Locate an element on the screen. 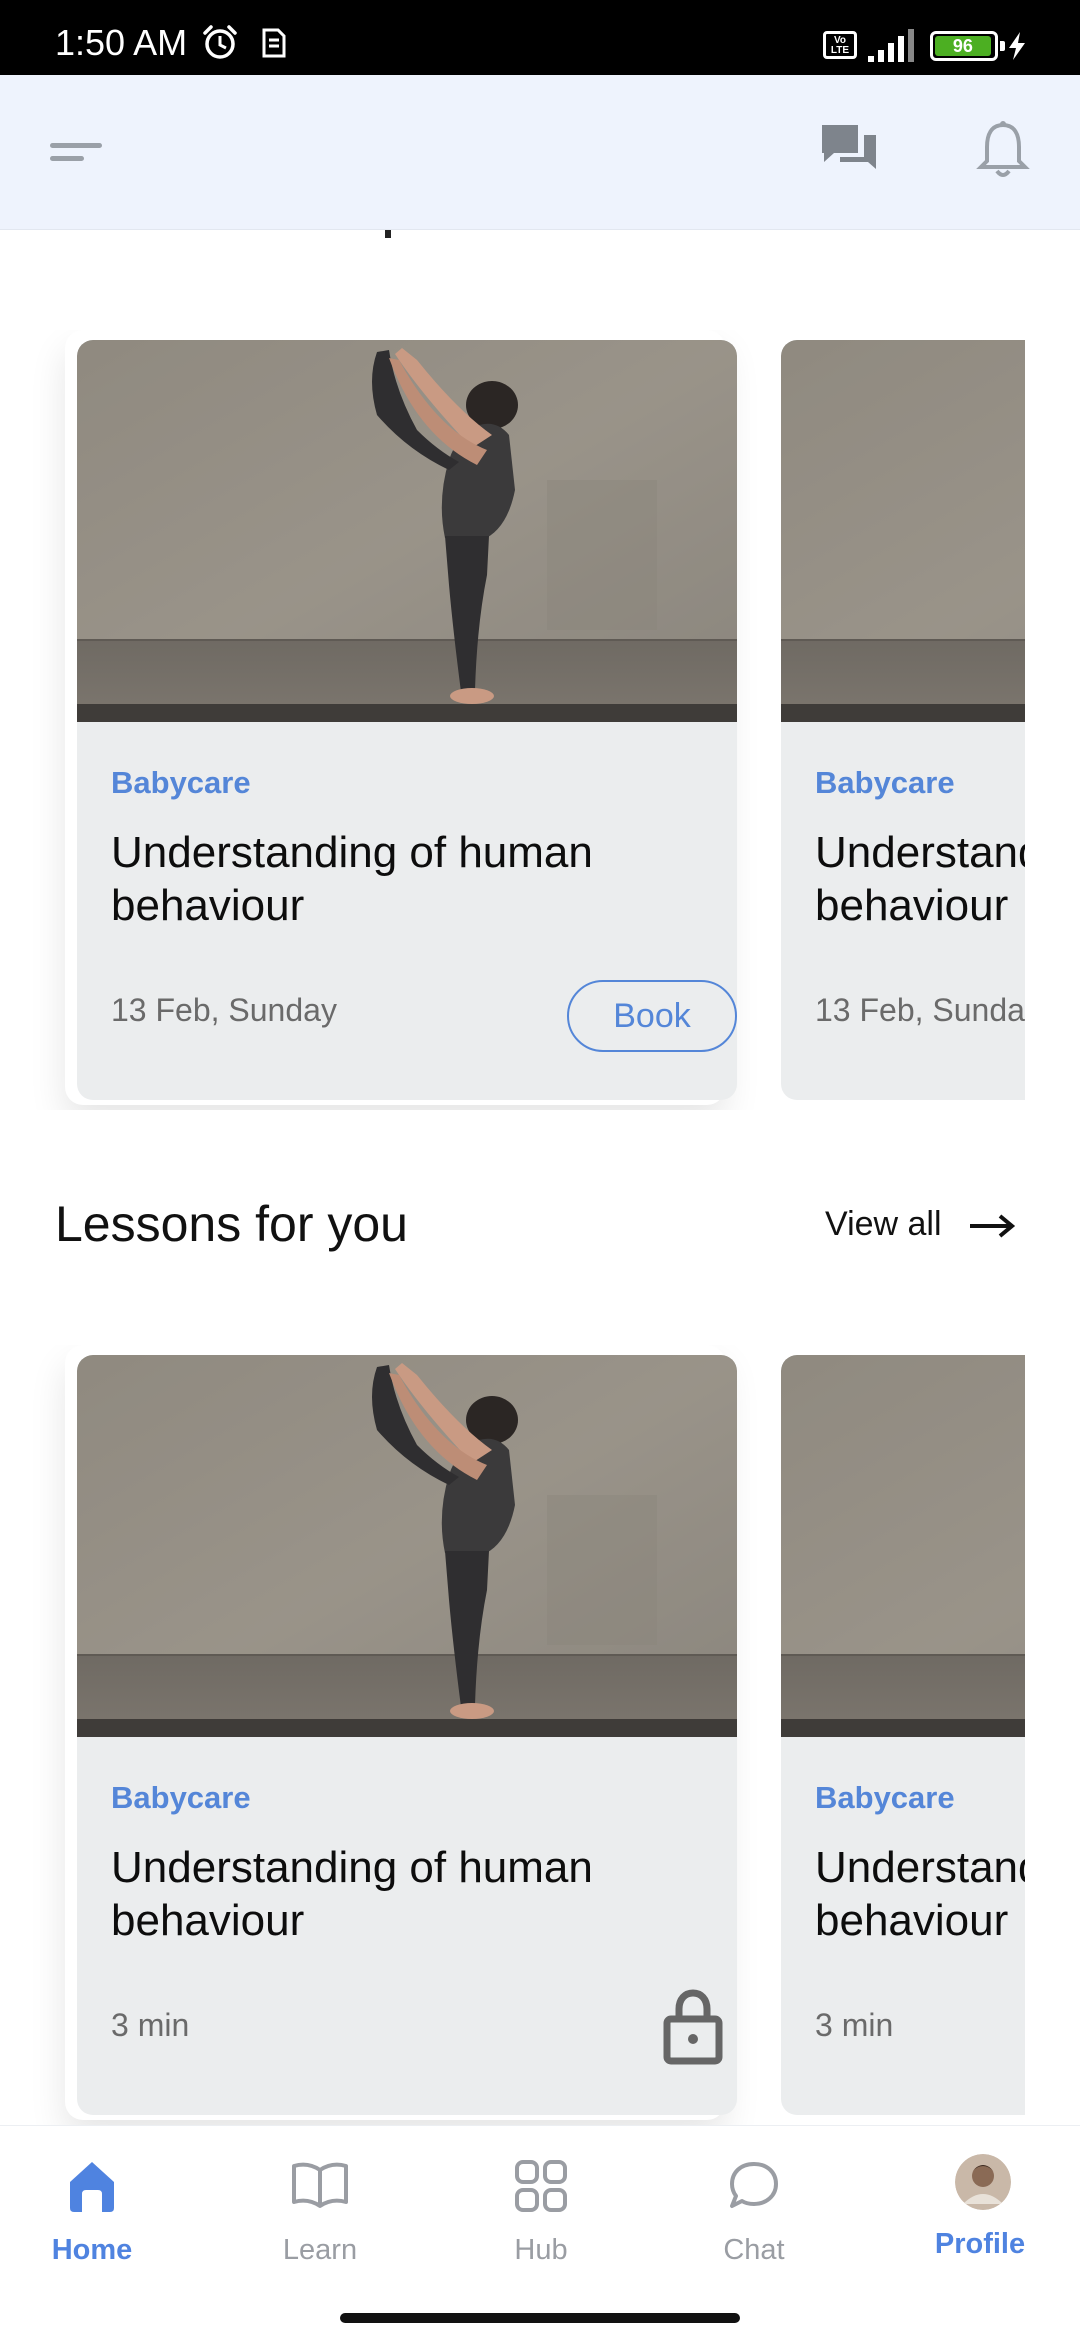 This screenshot has height=2340, width=1080. menu-icon is located at coordinates (78, 152).